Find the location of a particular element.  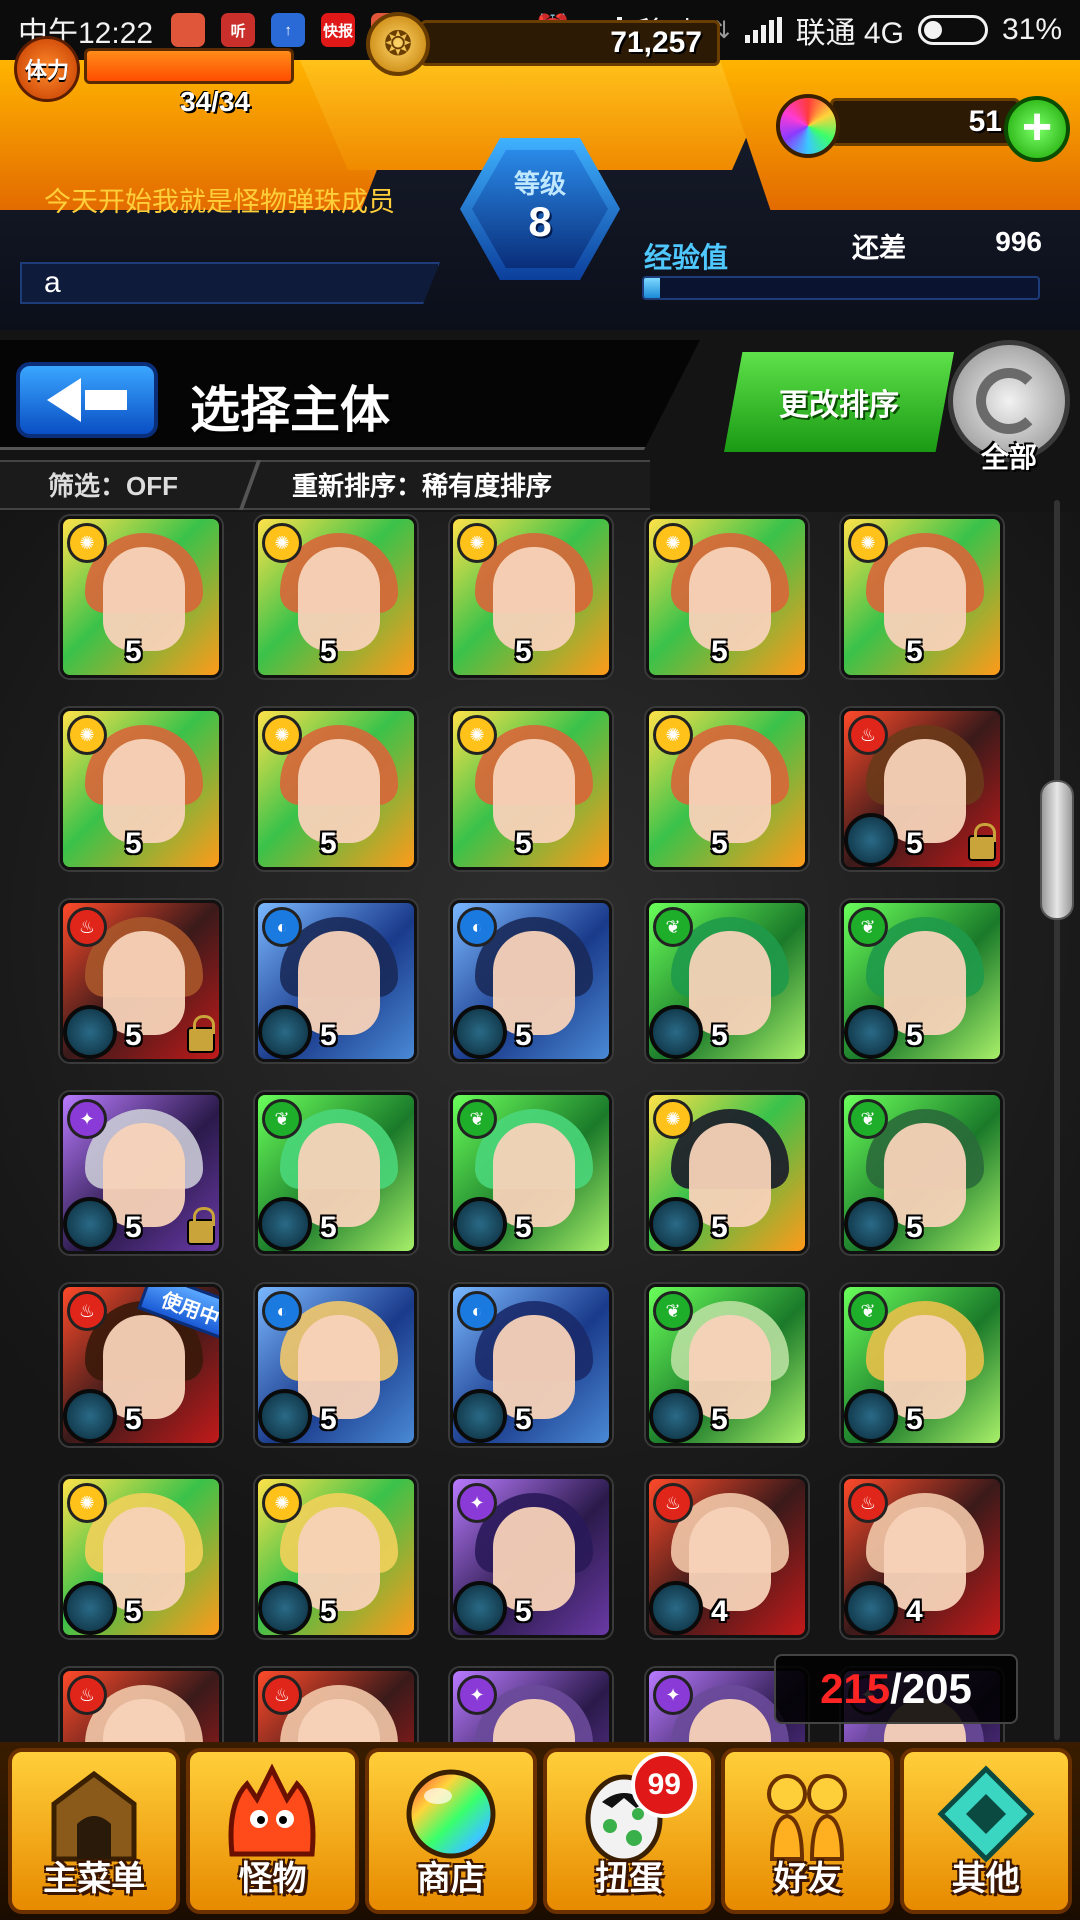

buy-orbs-button: + is located at coordinates (1037, 129).